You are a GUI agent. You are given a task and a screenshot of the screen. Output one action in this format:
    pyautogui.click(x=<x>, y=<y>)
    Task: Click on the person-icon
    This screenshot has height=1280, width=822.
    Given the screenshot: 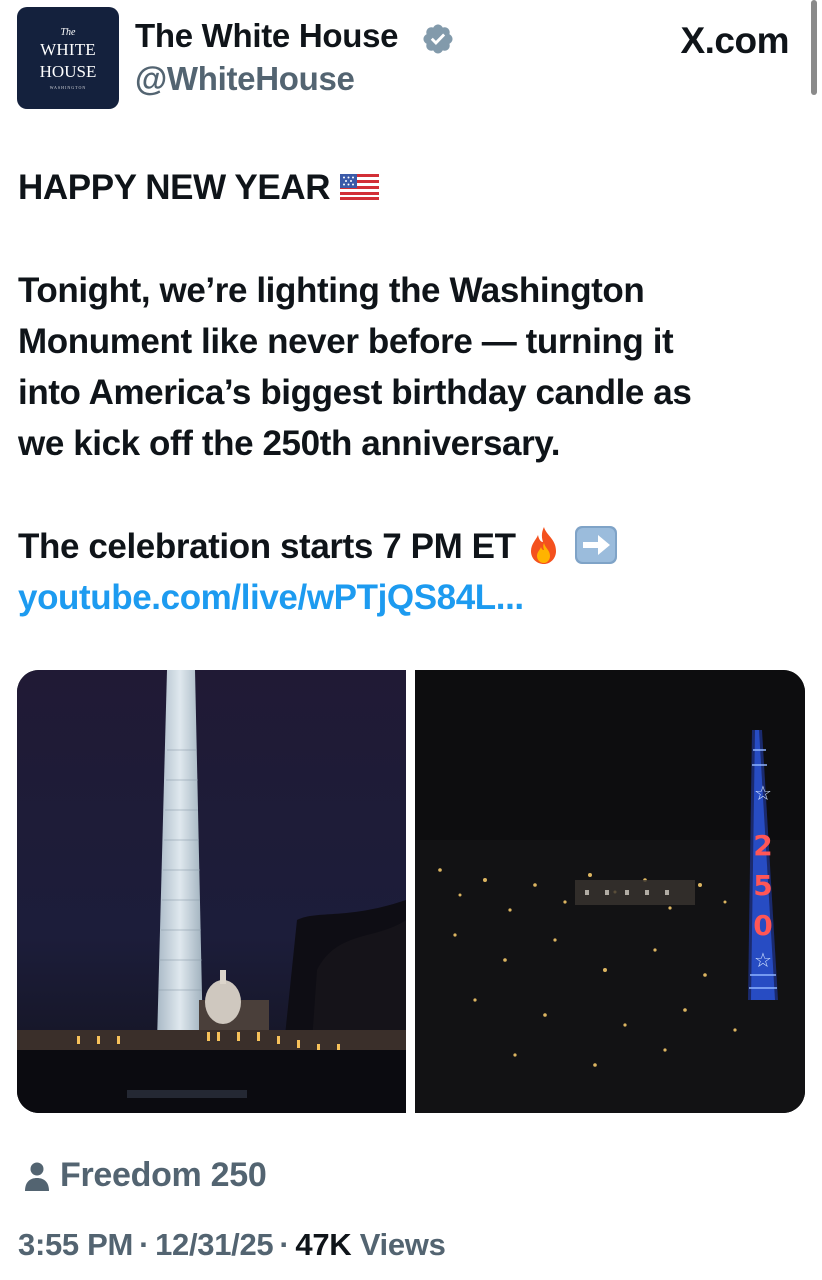 What is the action you would take?
    pyautogui.click(x=37, y=1176)
    